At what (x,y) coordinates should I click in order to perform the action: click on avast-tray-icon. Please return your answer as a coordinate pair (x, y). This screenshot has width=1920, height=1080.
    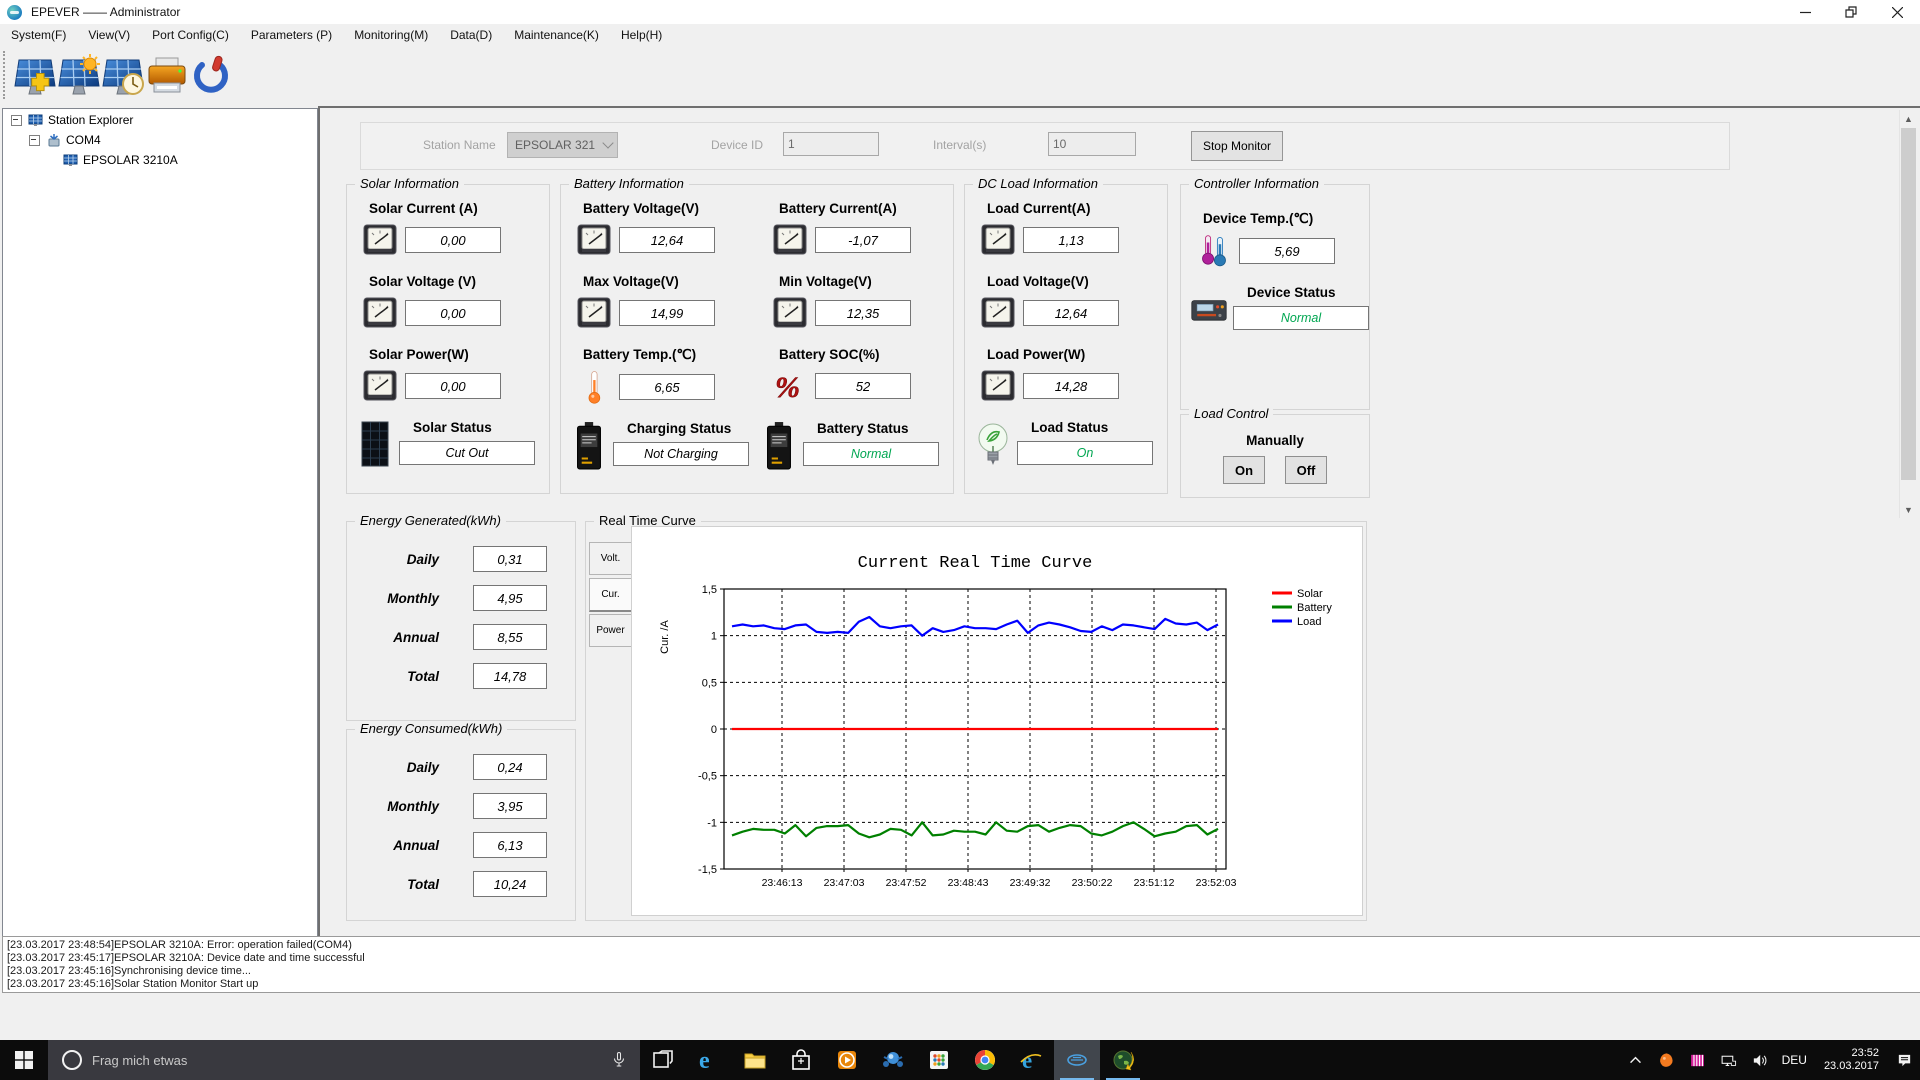
    Looking at the image, I should click on (1666, 1060).